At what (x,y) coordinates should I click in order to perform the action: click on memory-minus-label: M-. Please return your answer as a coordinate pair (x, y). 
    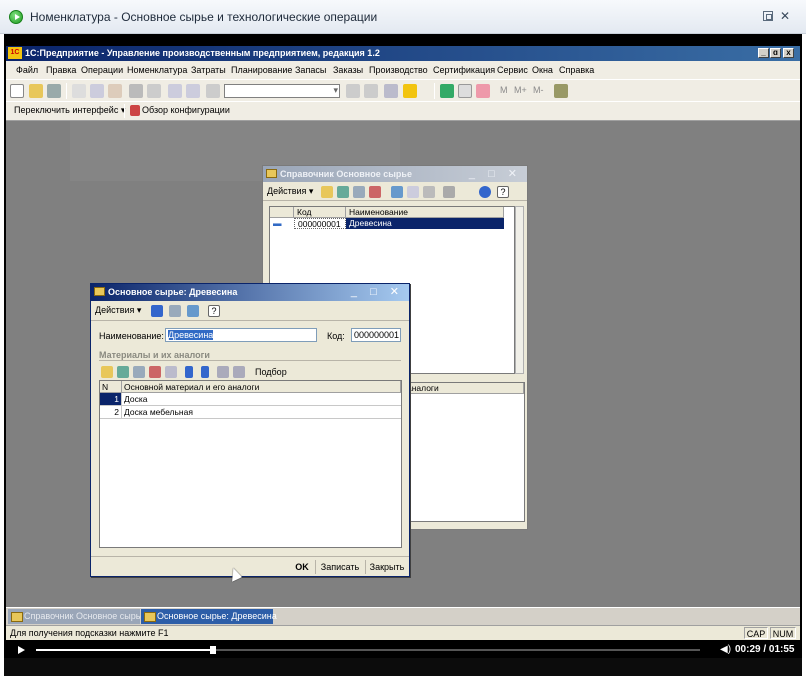
    Looking at the image, I should click on (538, 90).